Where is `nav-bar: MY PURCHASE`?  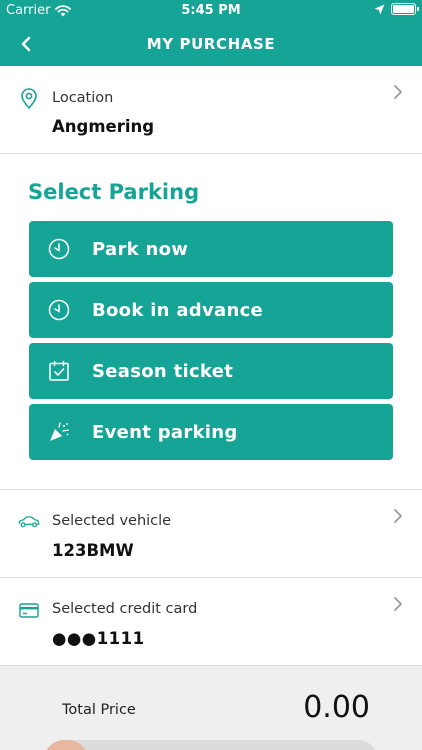 nav-bar: MY PURCHASE is located at coordinates (211, 44).